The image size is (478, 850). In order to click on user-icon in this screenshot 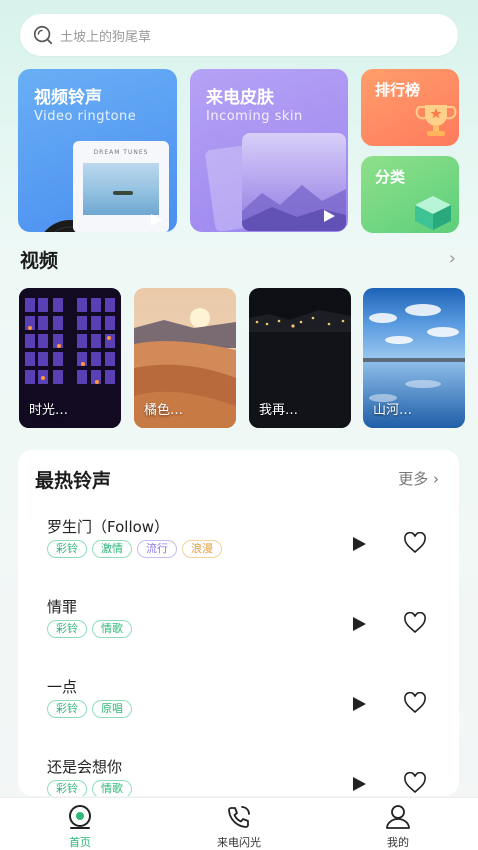, I will do `click(398, 817)`.